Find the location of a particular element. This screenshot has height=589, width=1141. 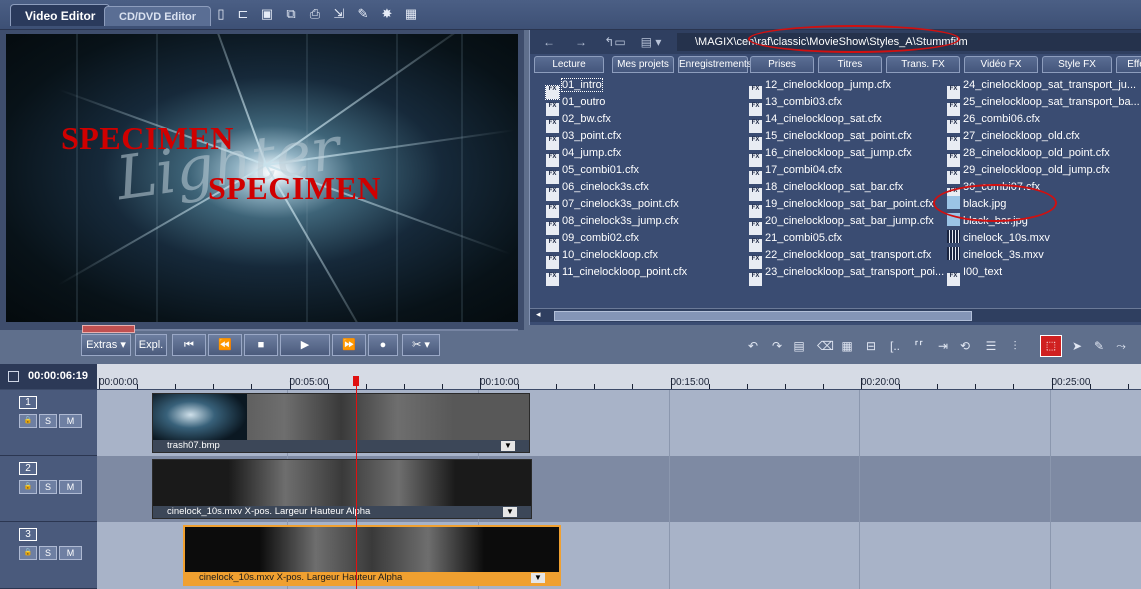

track-number: 2 is located at coordinates (28, 468).